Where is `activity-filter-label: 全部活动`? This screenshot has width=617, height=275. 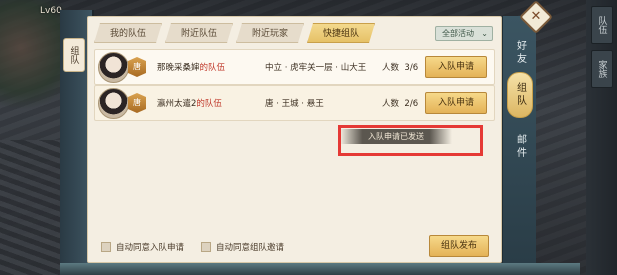
activity-filter-label: 全部活动 is located at coordinates (458, 33).